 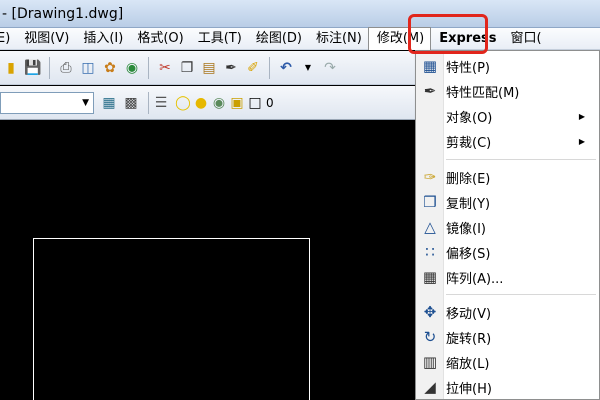 I want to click on block-editor-icon: ✐, so click(x=253, y=68).